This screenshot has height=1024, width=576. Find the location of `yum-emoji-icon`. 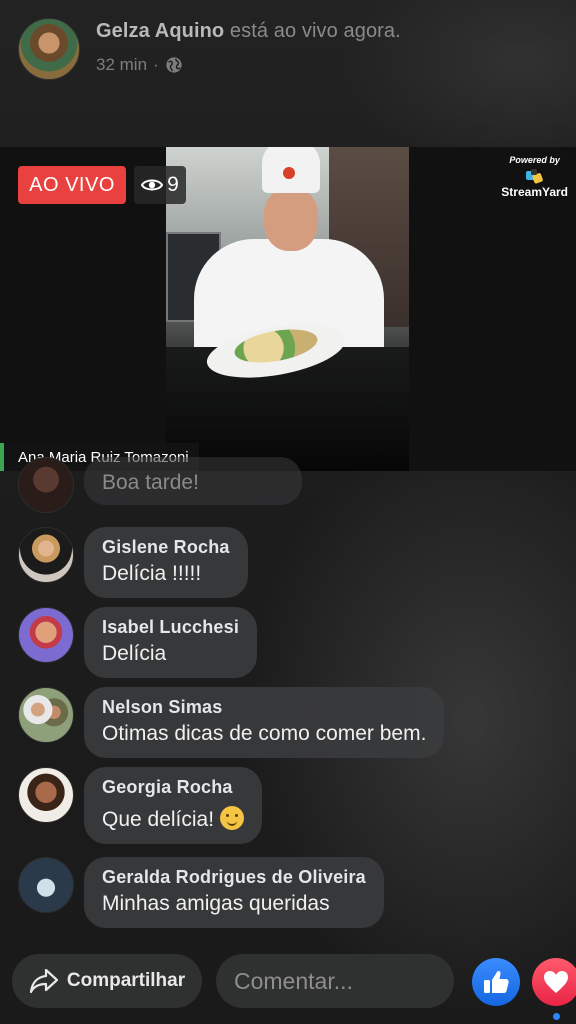

yum-emoji-icon is located at coordinates (231, 818).